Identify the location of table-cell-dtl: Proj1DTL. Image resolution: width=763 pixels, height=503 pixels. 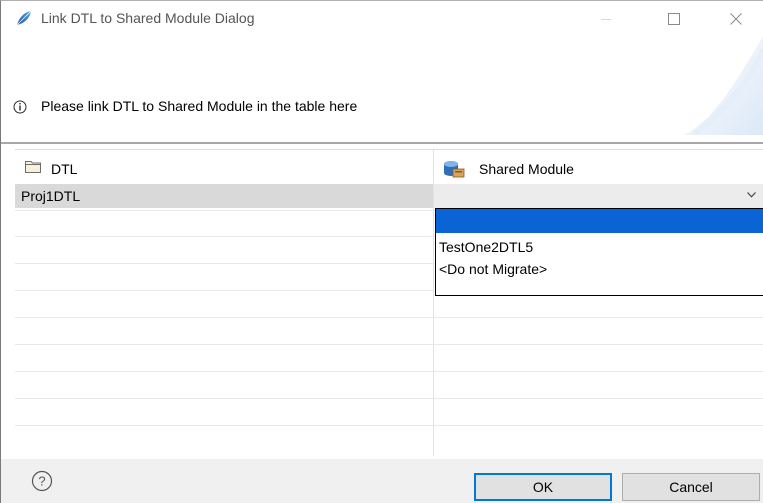
(51, 196).